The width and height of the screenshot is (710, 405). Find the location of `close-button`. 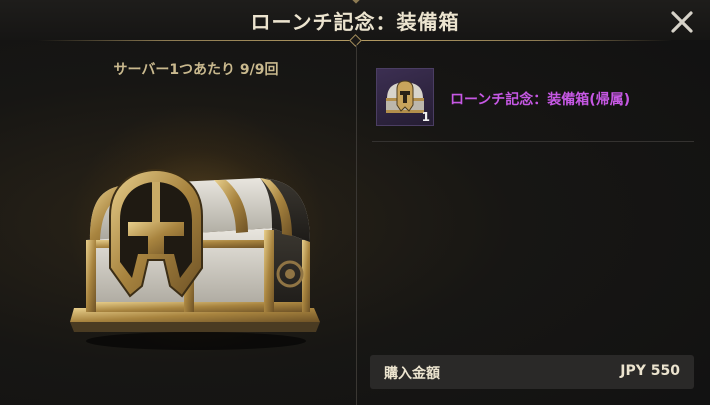

close-button is located at coordinates (682, 22).